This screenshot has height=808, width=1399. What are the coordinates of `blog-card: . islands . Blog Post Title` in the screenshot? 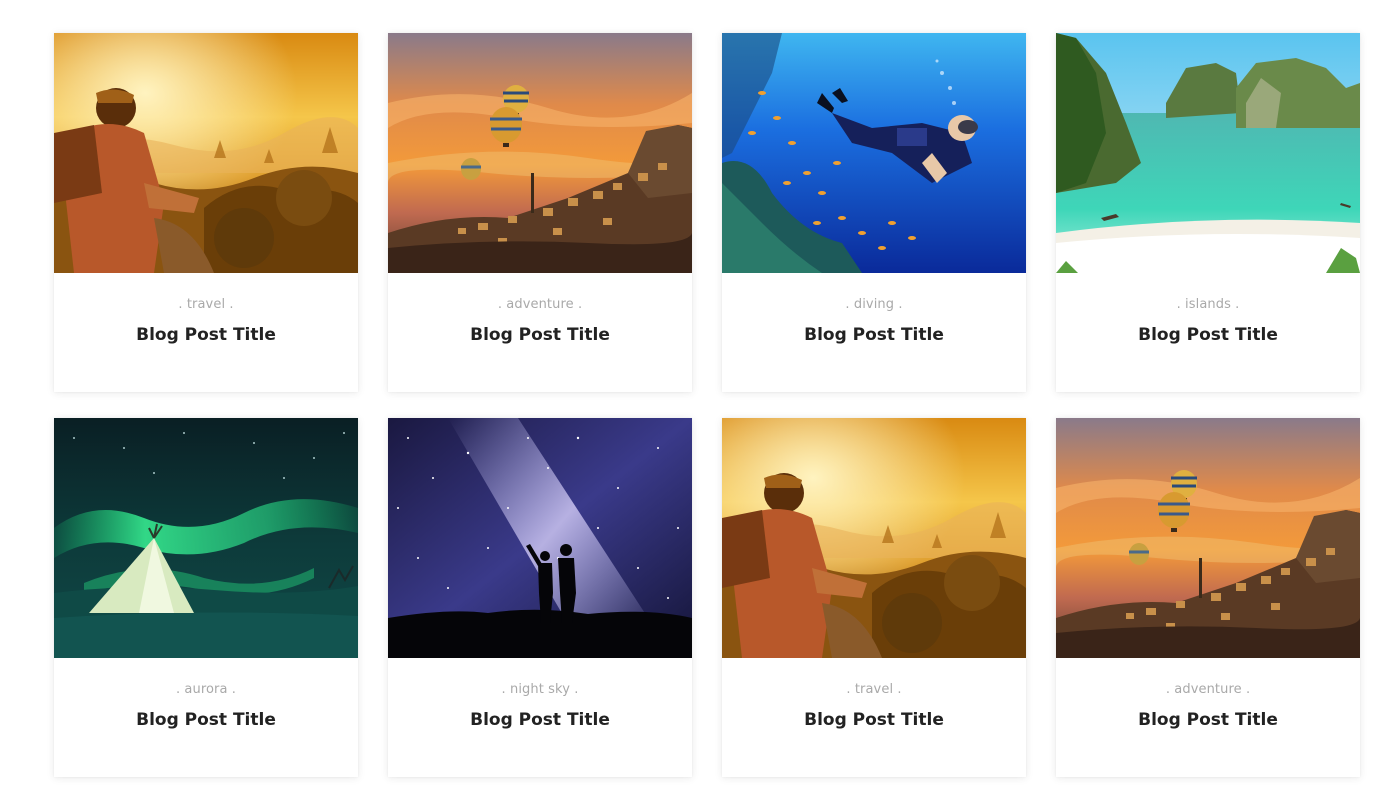 It's located at (1208, 212).